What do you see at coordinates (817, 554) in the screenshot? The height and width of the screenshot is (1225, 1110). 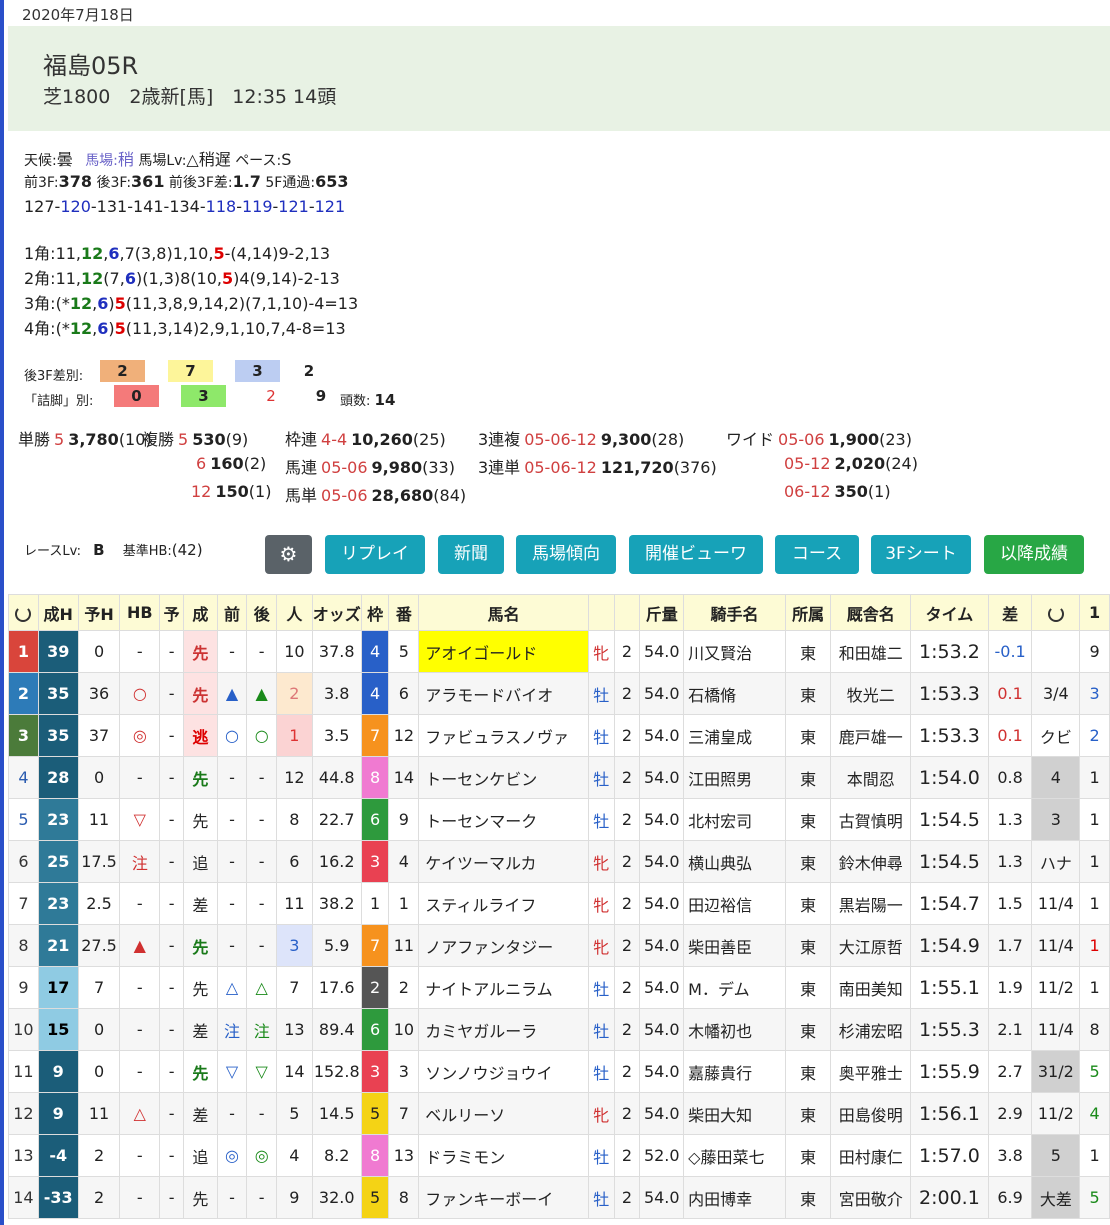 I see `course-button: コース` at bounding box center [817, 554].